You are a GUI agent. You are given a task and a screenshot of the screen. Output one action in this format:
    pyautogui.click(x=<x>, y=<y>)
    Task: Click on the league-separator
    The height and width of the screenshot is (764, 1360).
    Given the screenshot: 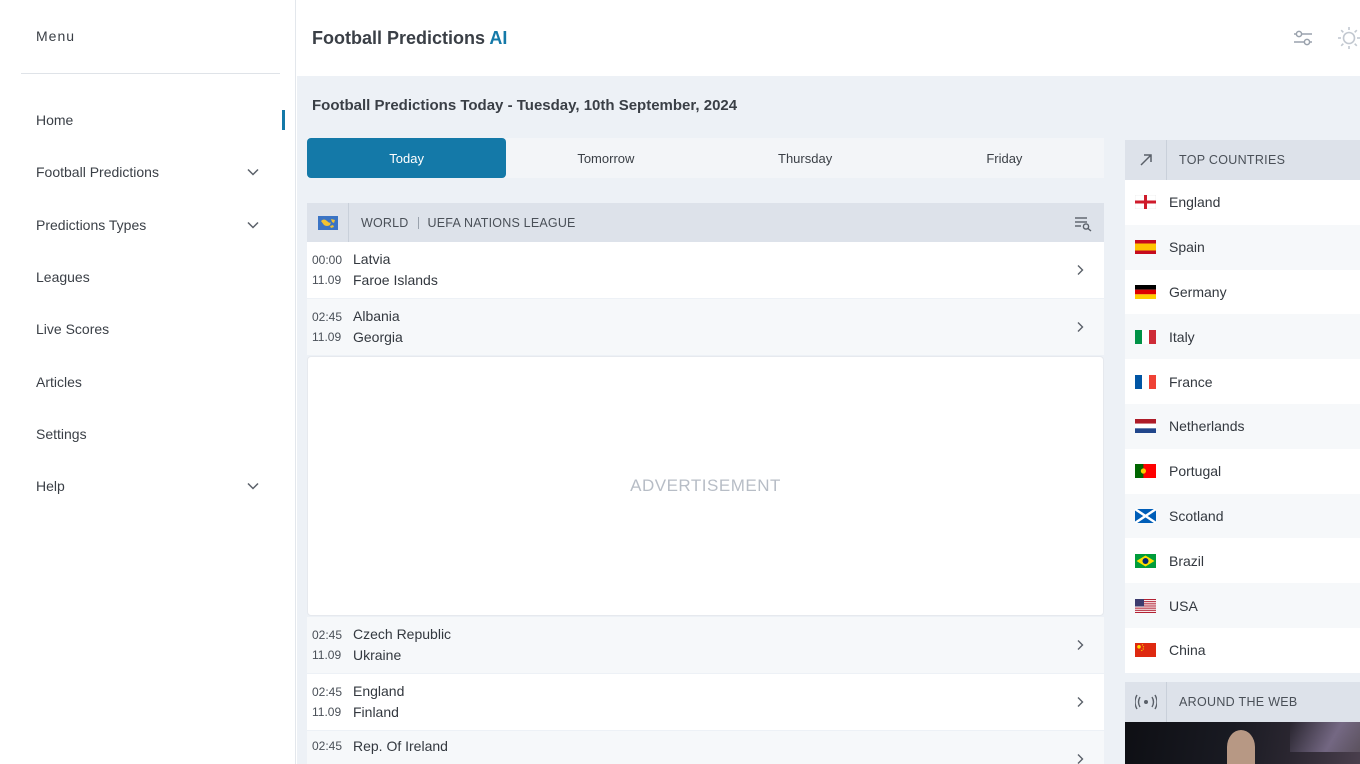 What is the action you would take?
    pyautogui.click(x=418, y=222)
    